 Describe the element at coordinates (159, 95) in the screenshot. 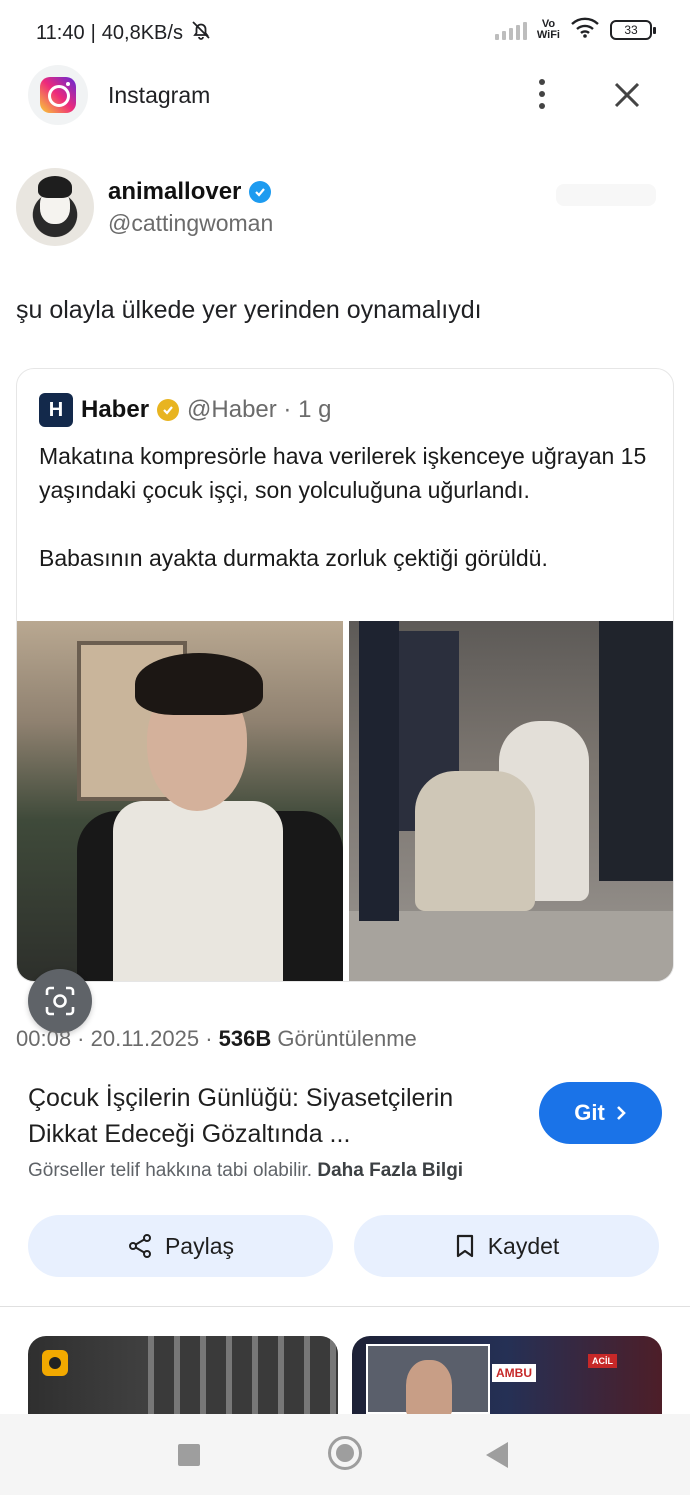

I see `app-title: Instagram` at that location.